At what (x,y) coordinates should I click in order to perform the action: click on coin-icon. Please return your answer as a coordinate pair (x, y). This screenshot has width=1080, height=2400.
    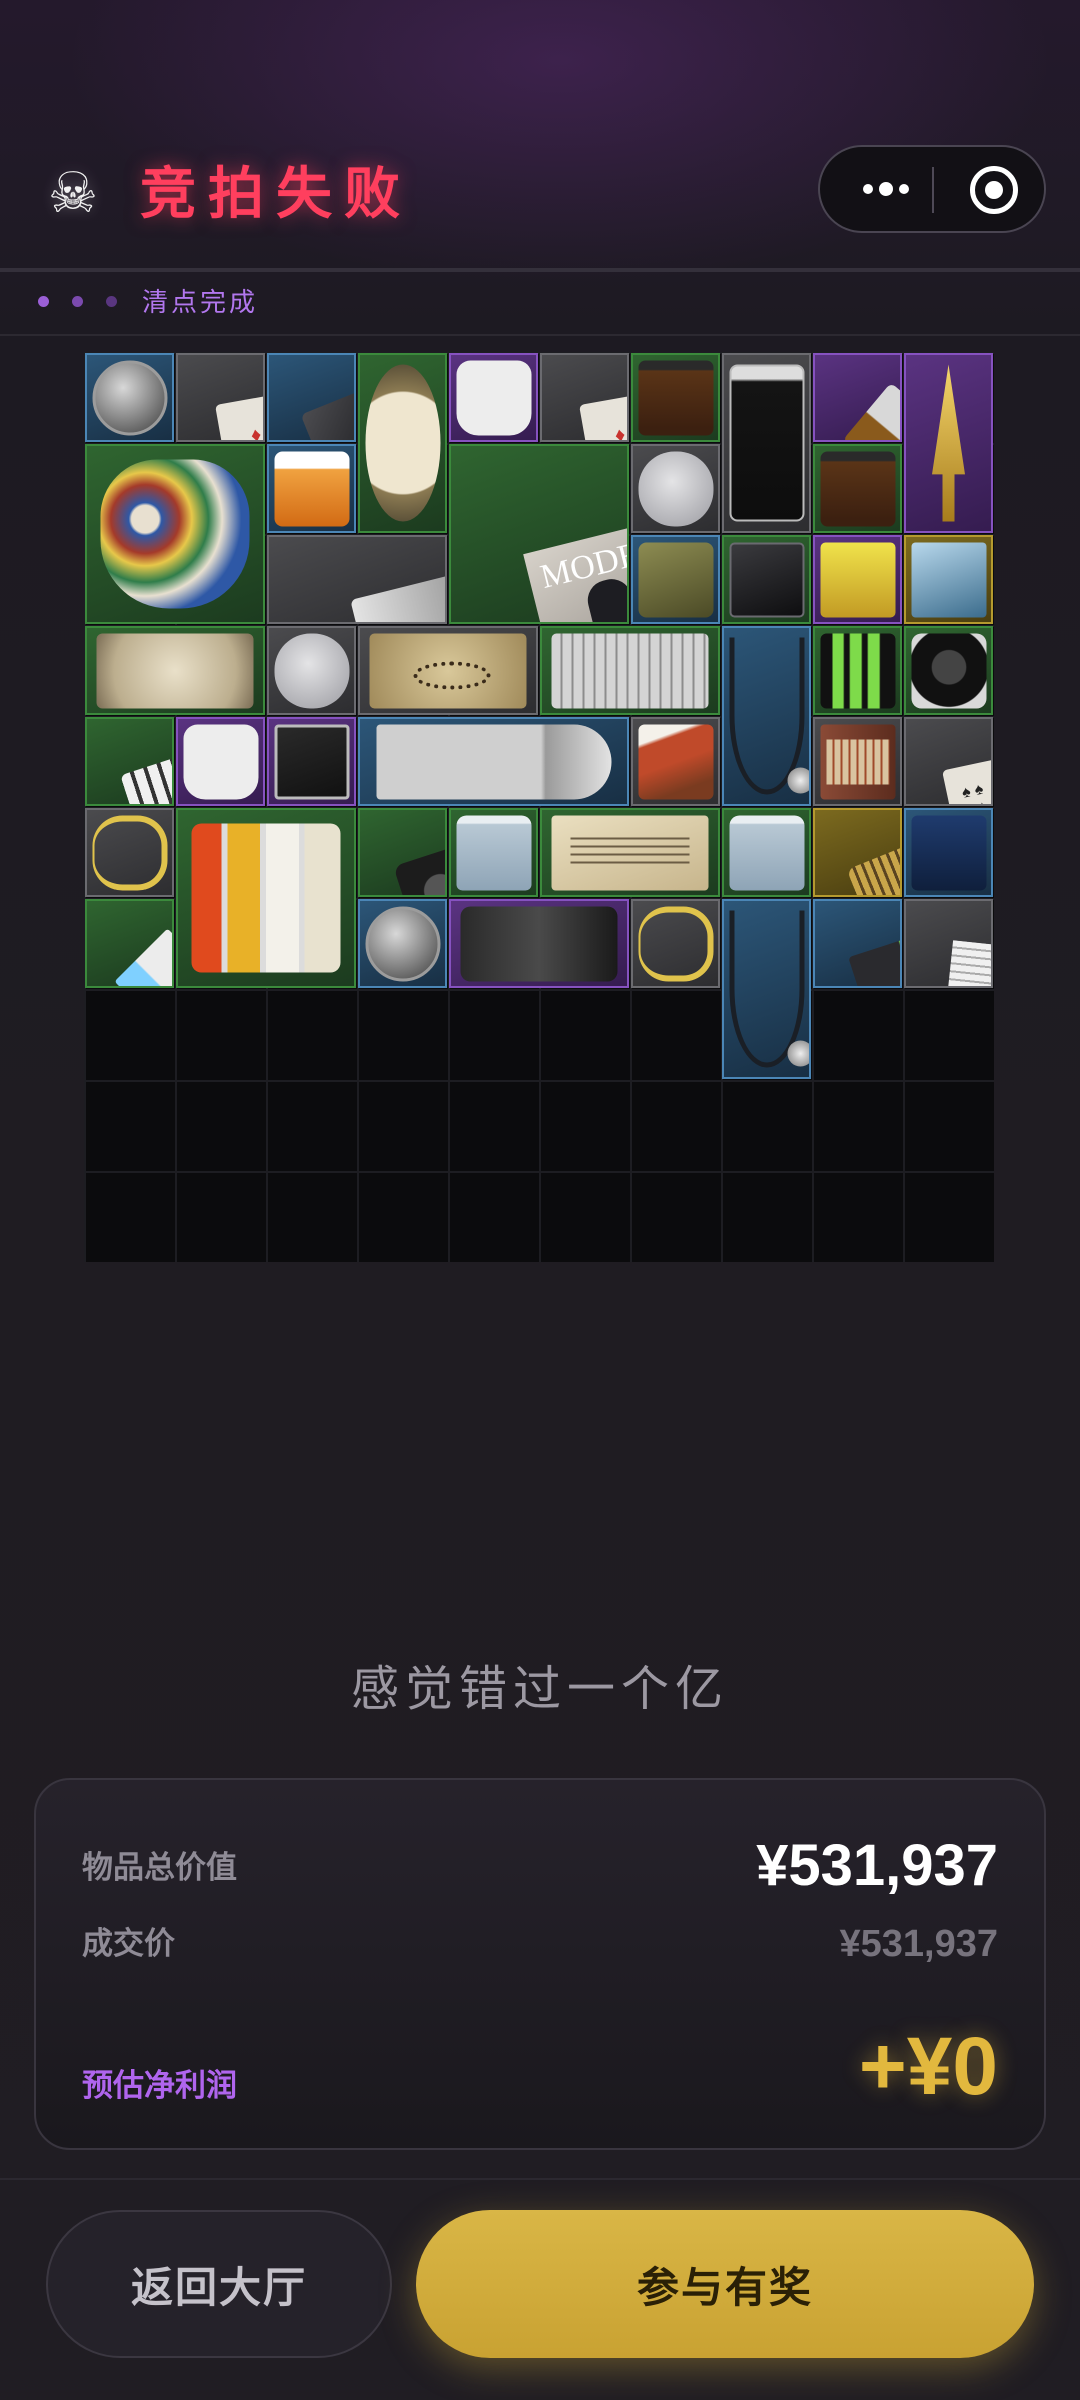
    Looking at the image, I should click on (402, 943).